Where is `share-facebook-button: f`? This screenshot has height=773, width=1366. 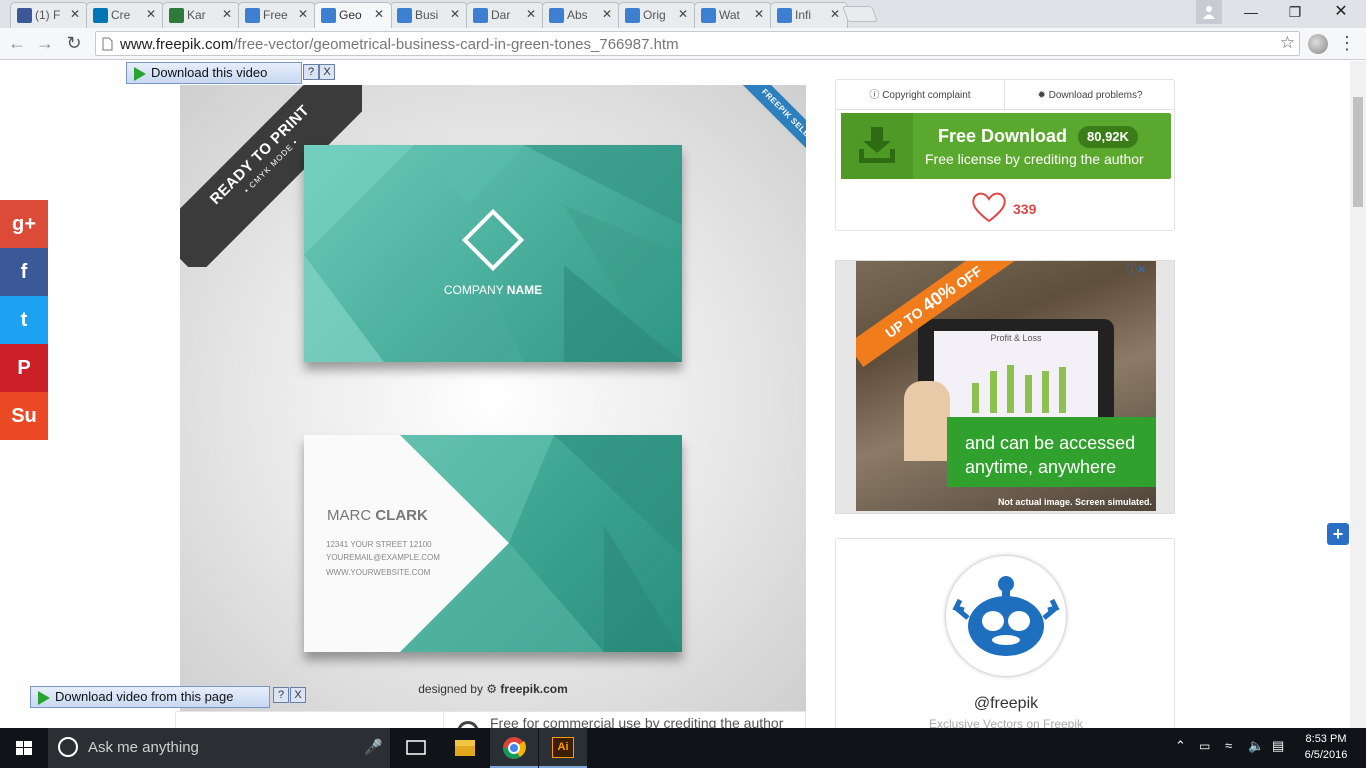 share-facebook-button: f is located at coordinates (24, 272).